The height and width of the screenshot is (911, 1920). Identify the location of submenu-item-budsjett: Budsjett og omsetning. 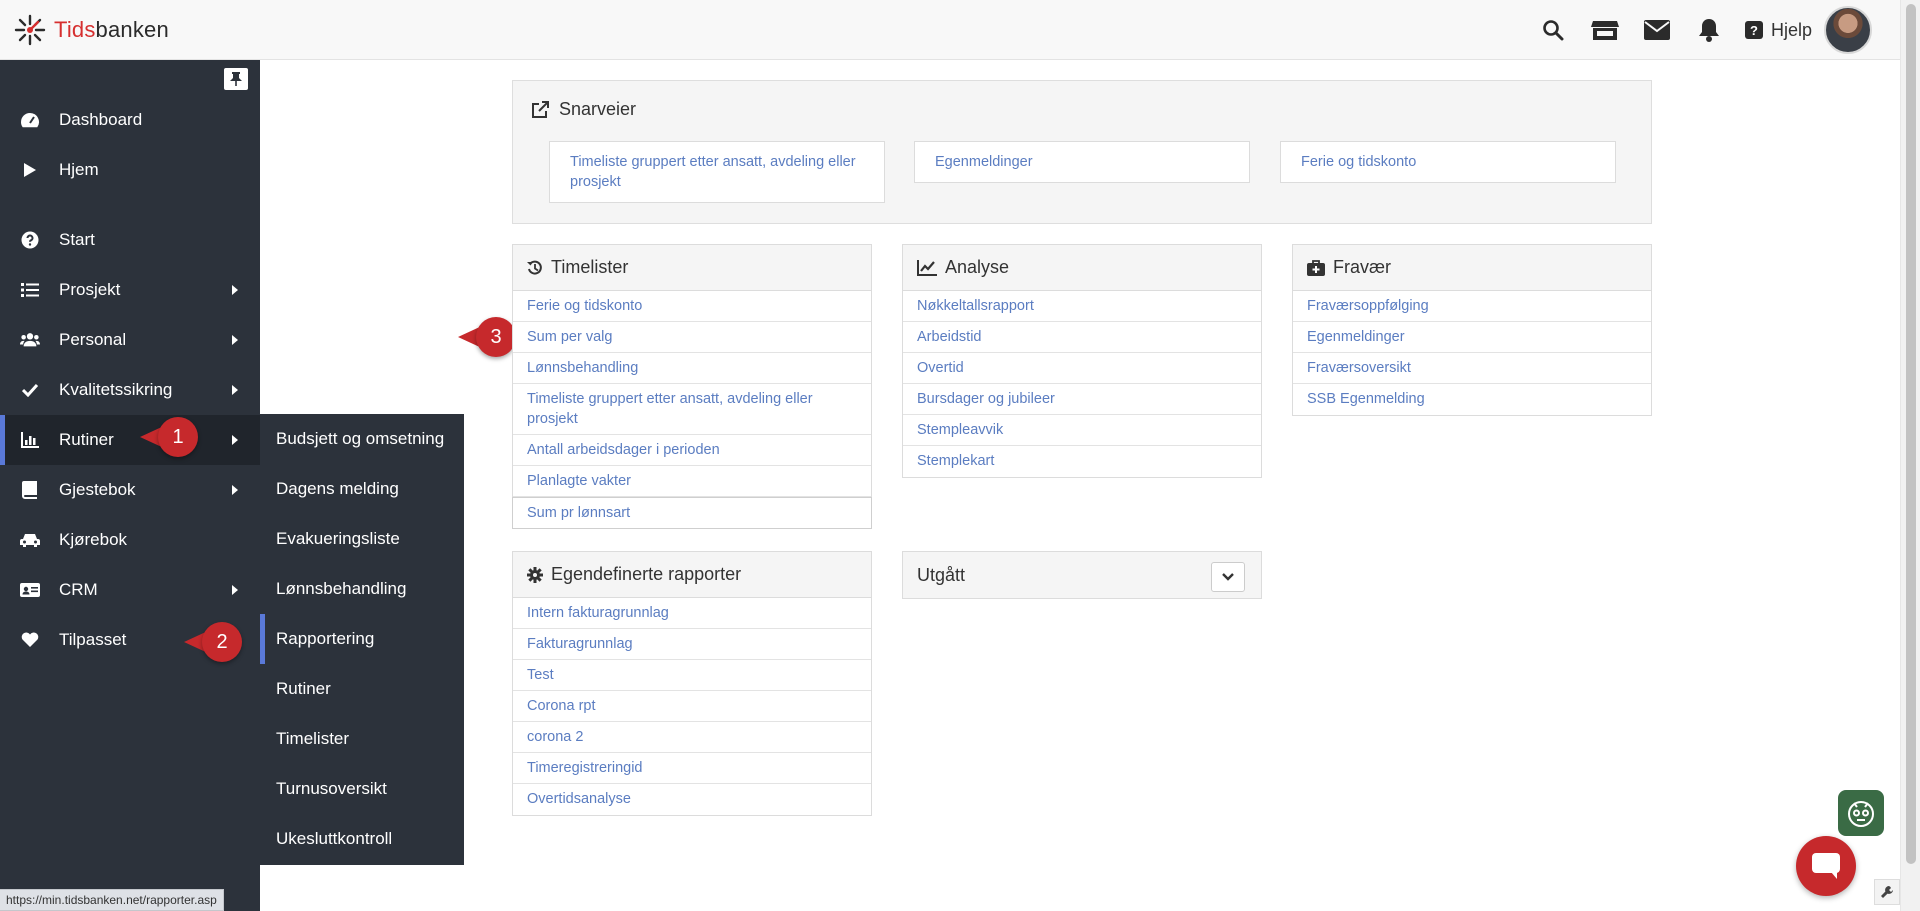
(362, 439).